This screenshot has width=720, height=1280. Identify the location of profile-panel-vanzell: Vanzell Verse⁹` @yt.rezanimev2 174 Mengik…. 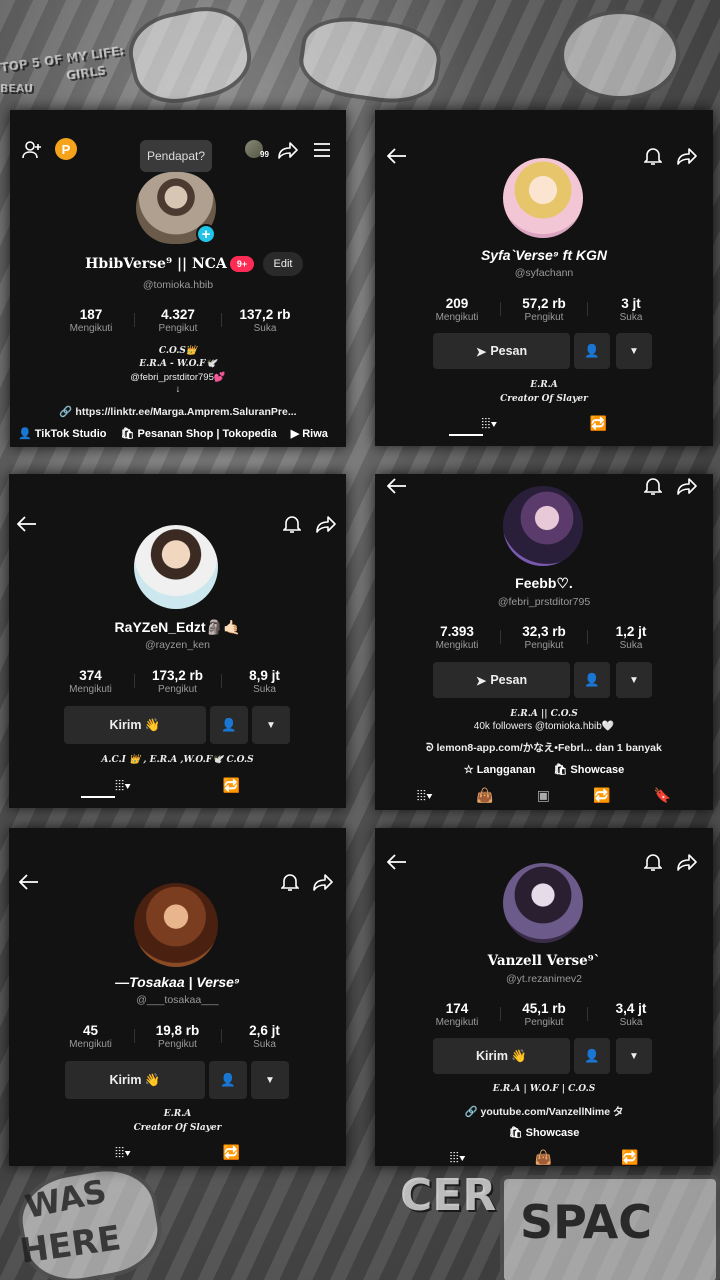
(544, 997).